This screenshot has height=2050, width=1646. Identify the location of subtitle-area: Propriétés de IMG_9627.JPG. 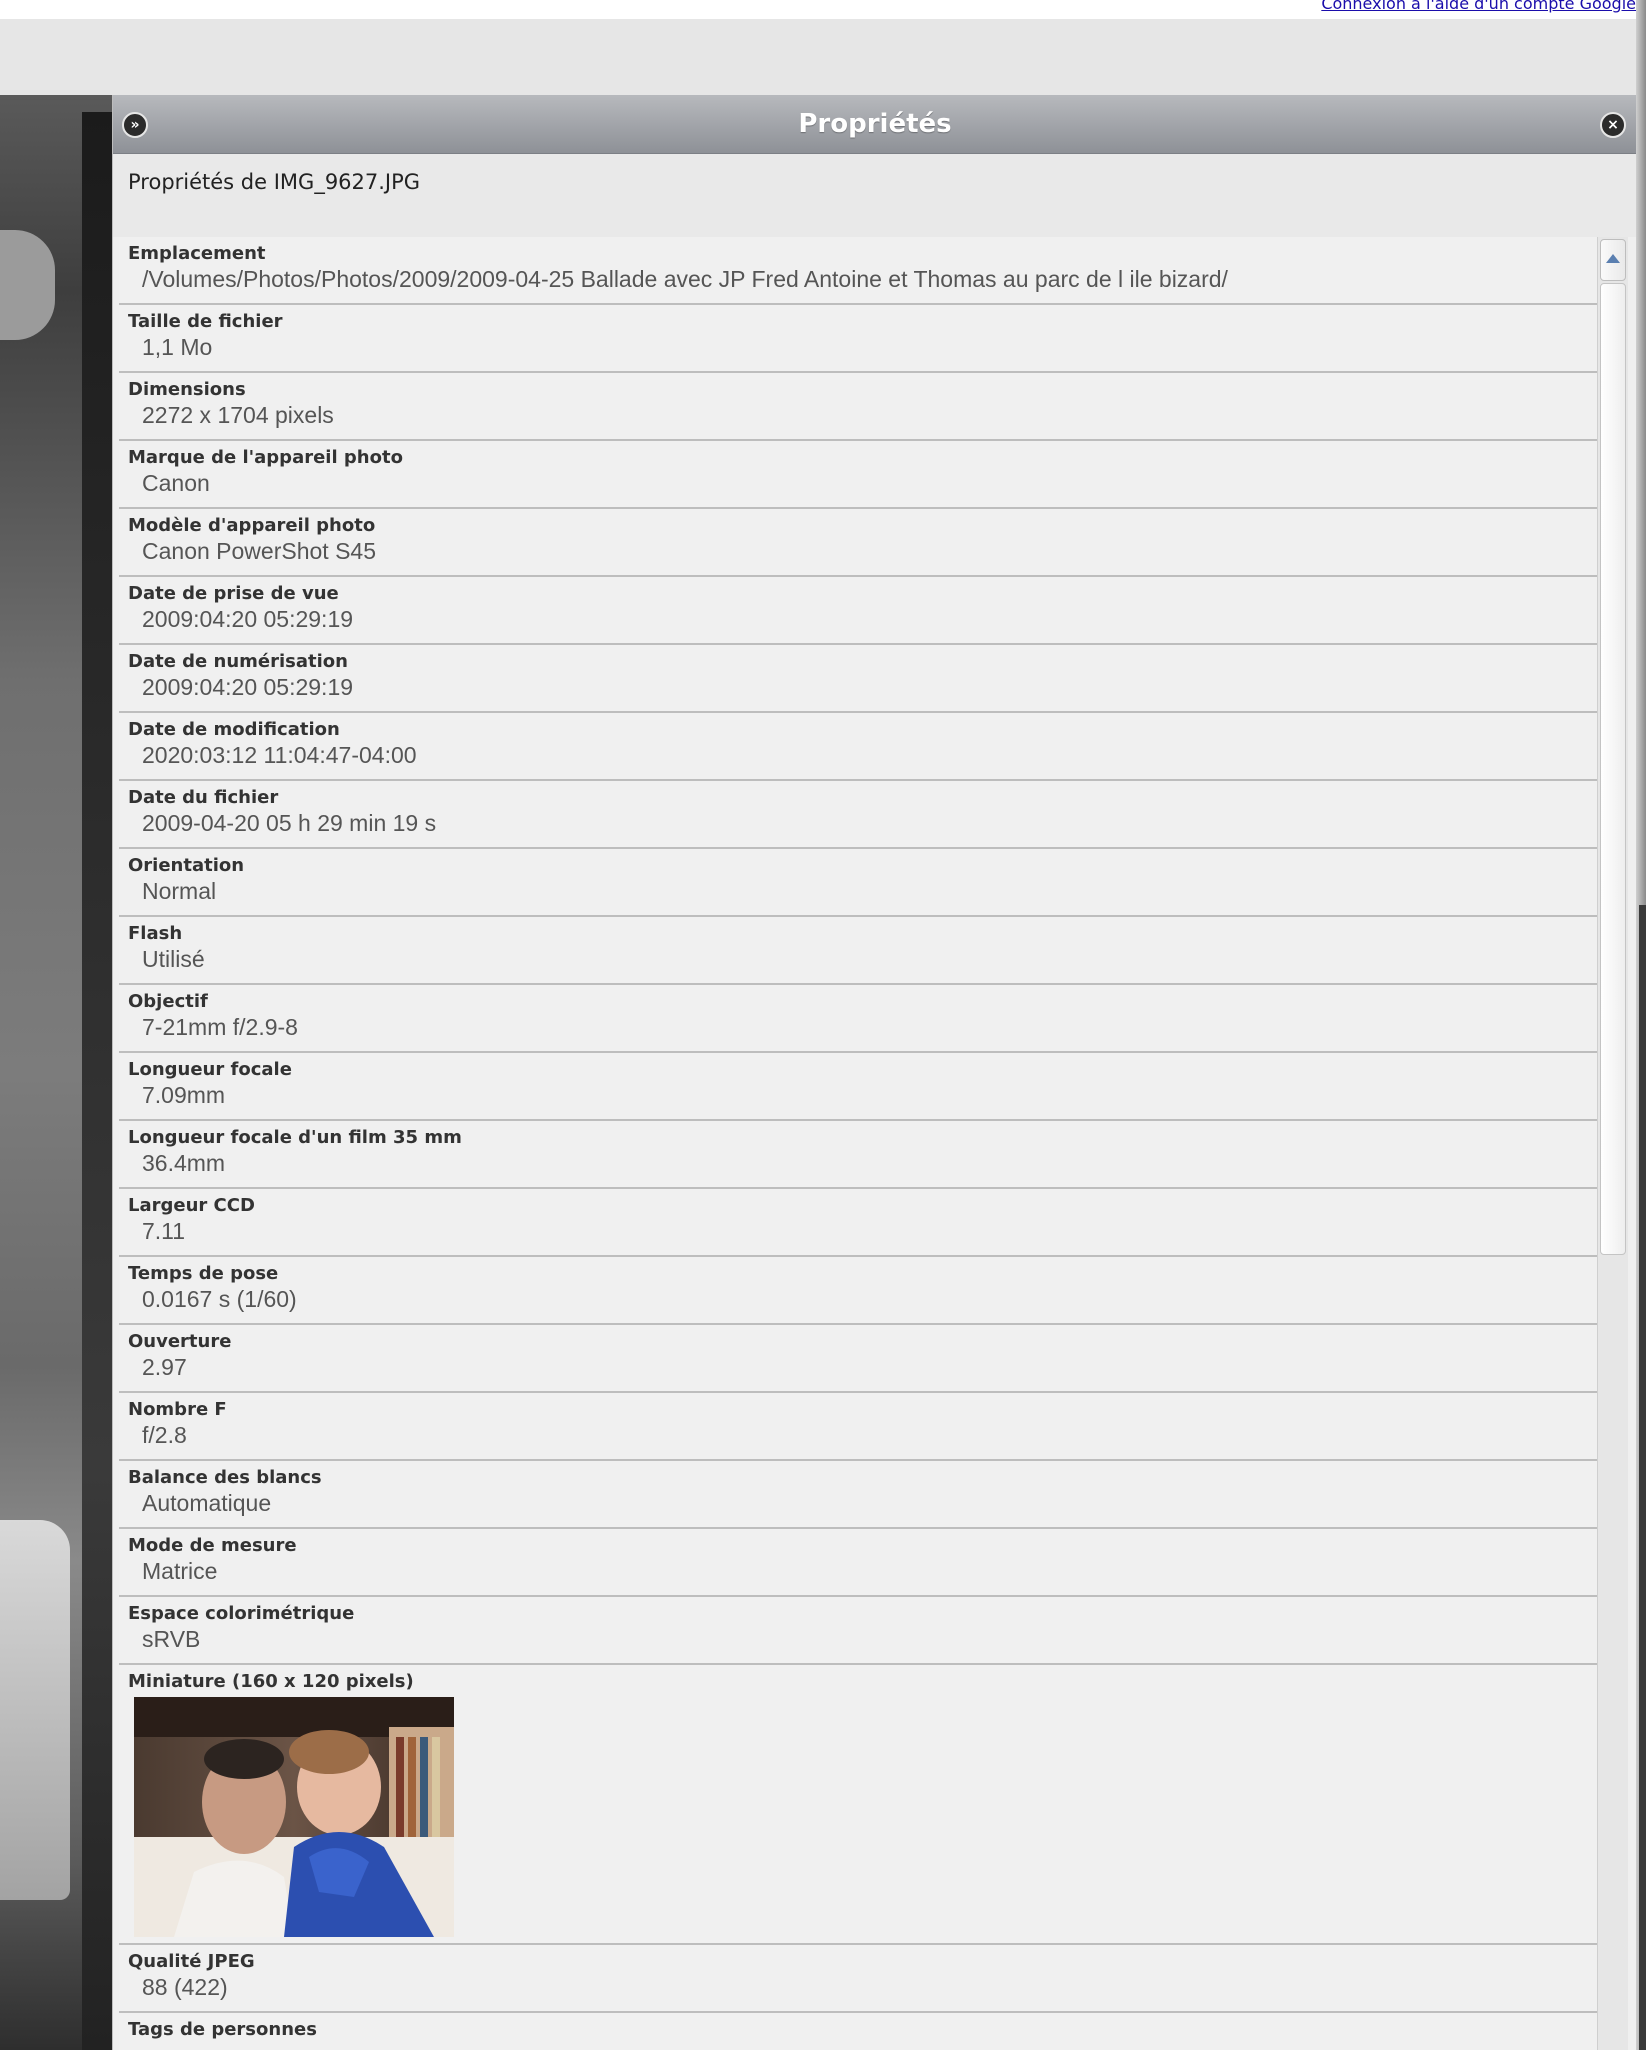
(875, 195).